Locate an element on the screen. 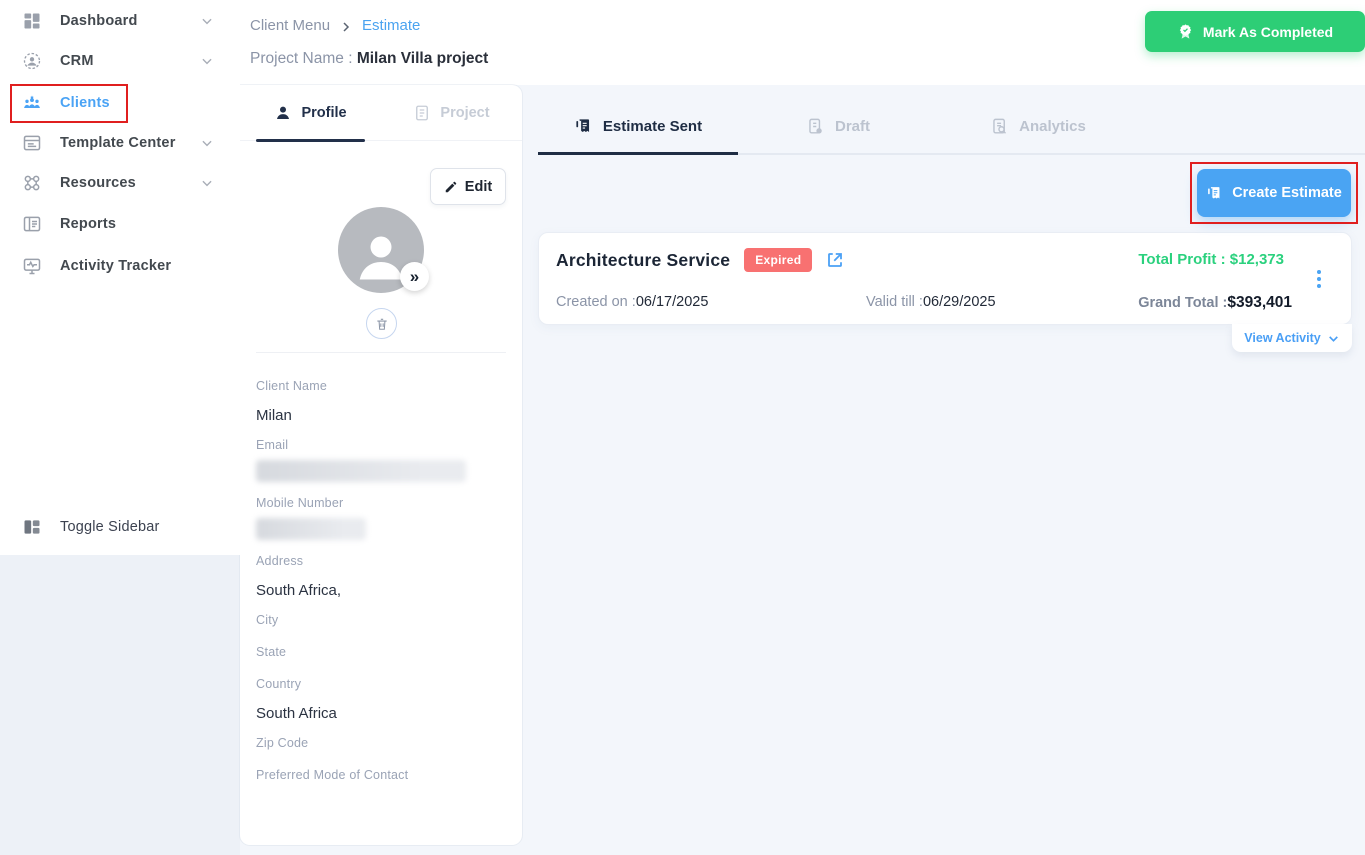 The height and width of the screenshot is (855, 1365). sidebar-item-clients: Clients is located at coordinates (120, 103).